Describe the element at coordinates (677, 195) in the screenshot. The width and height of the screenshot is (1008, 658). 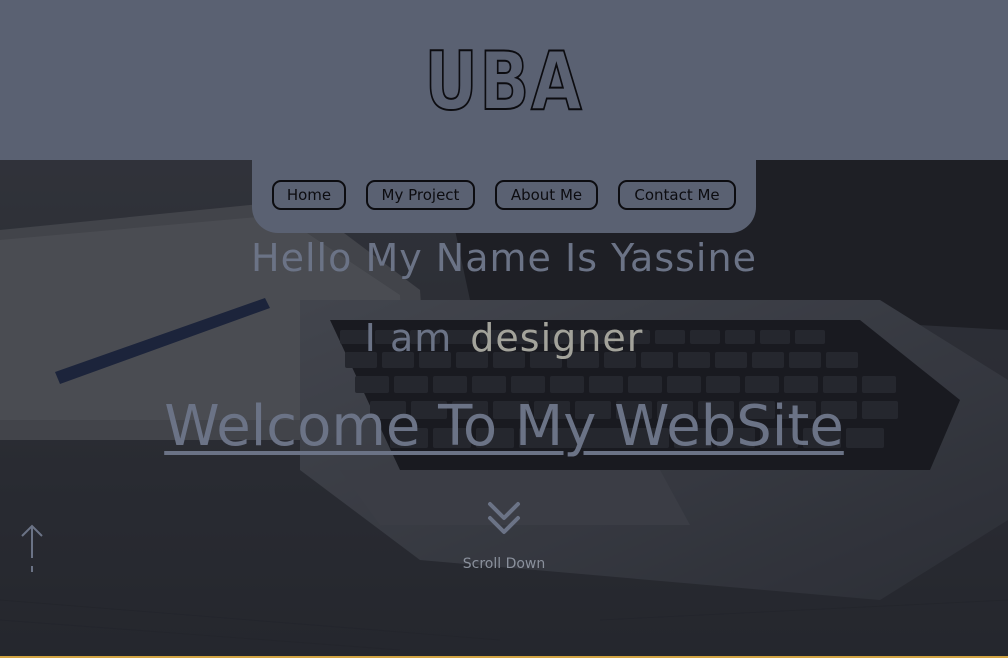
I see `nav-contact-me-button: Contact Me` at that location.